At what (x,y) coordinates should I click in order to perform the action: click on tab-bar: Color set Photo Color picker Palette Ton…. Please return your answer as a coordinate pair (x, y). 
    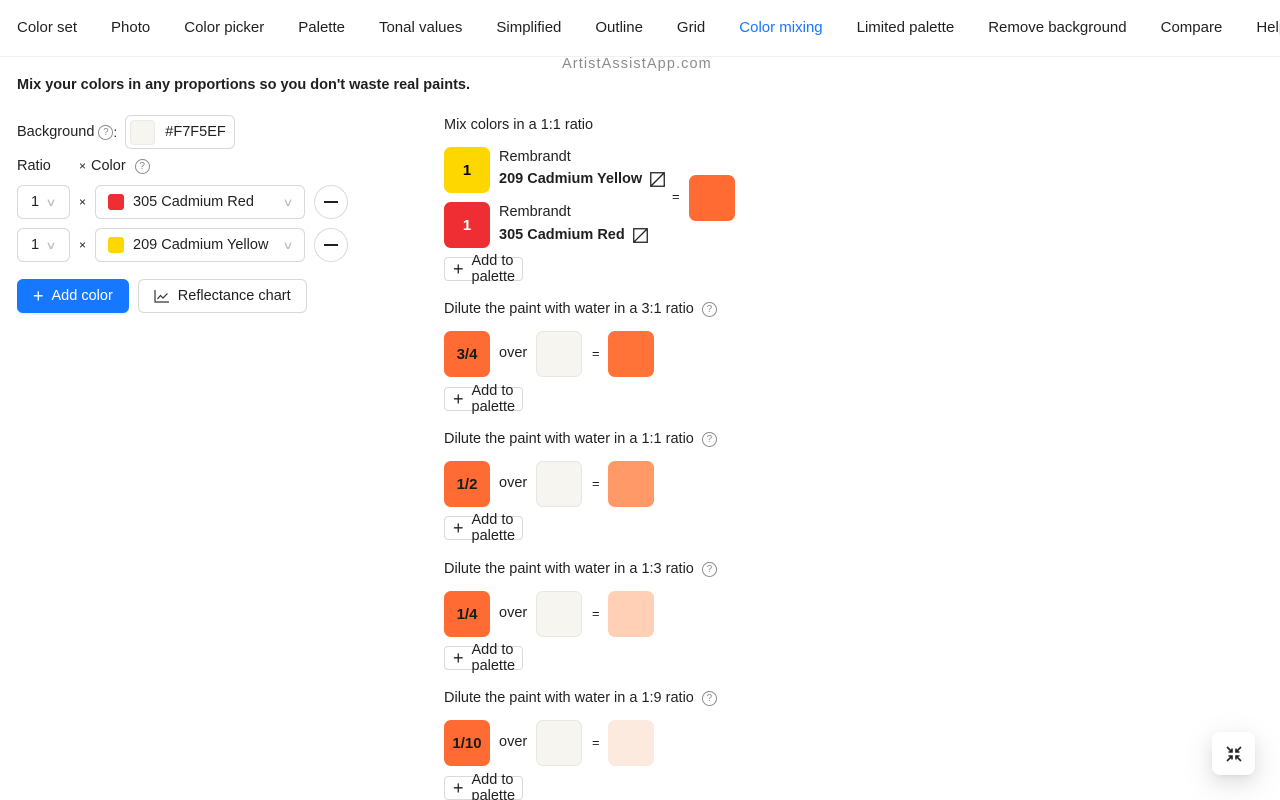
    Looking at the image, I should click on (640, 28).